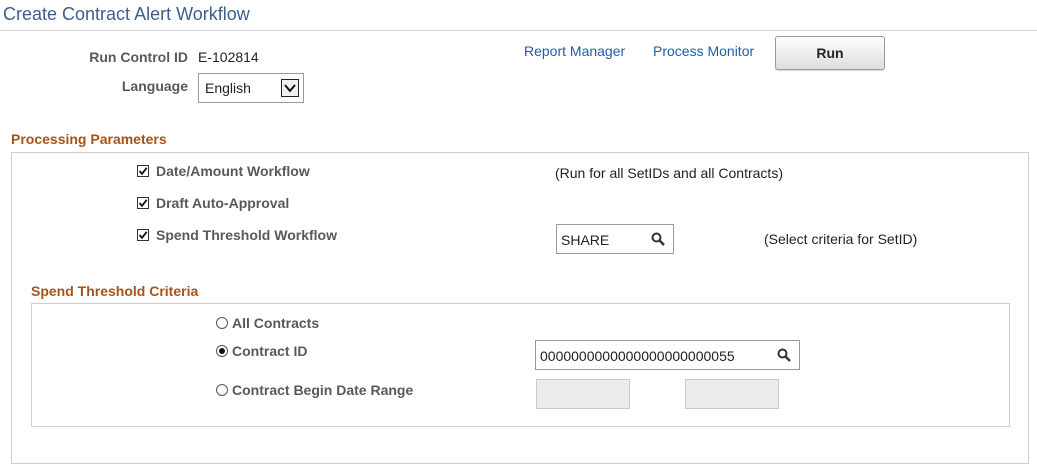  Describe the element at coordinates (223, 203) in the screenshot. I see `draft-auto-approval-label: Draft Auto-Approval` at that location.